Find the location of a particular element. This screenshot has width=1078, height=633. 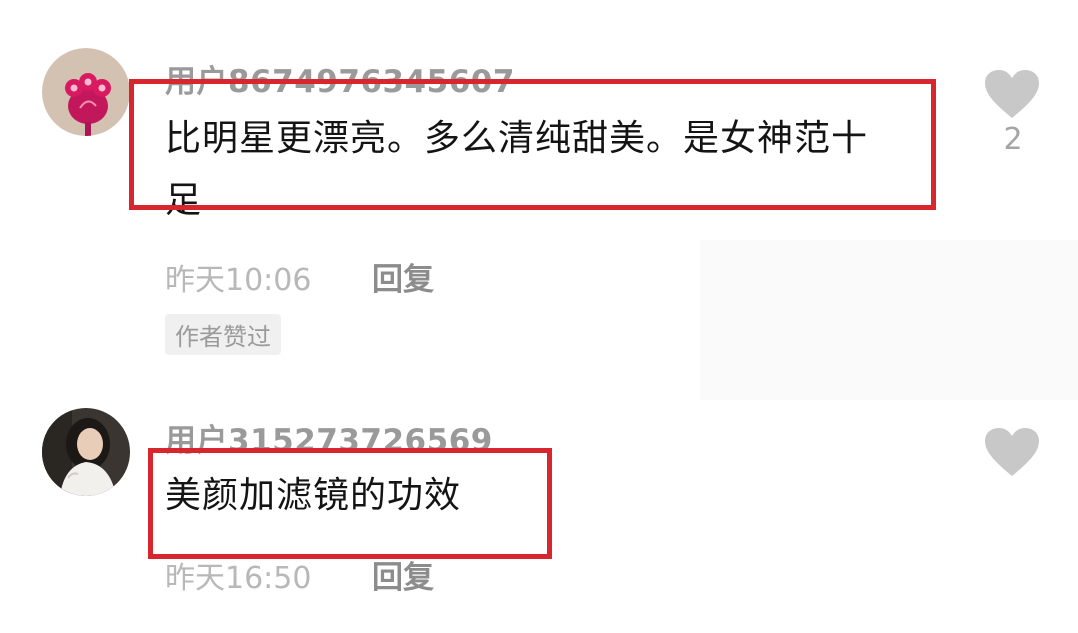

comment-text-line: 足 is located at coordinates (184, 200).